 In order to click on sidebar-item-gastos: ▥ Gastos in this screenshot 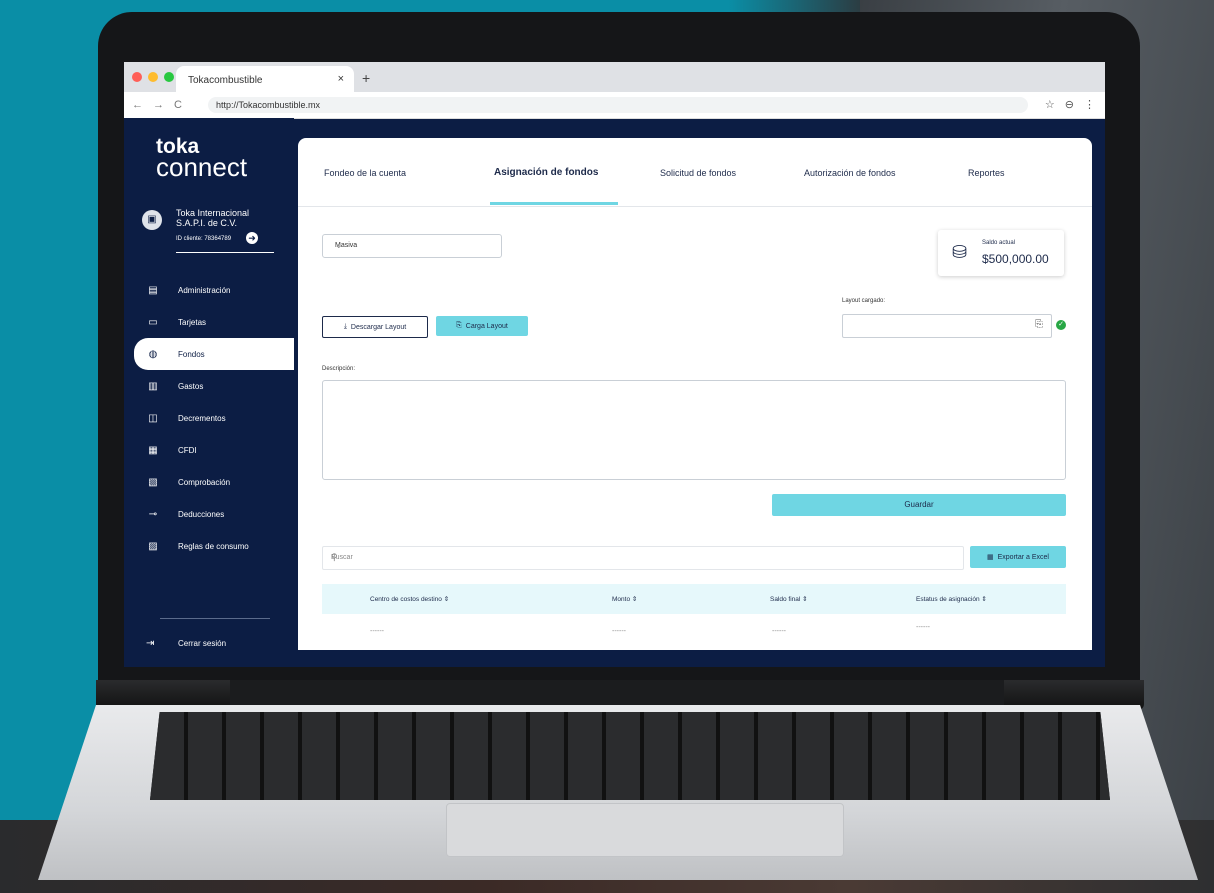, I will do `click(209, 386)`.